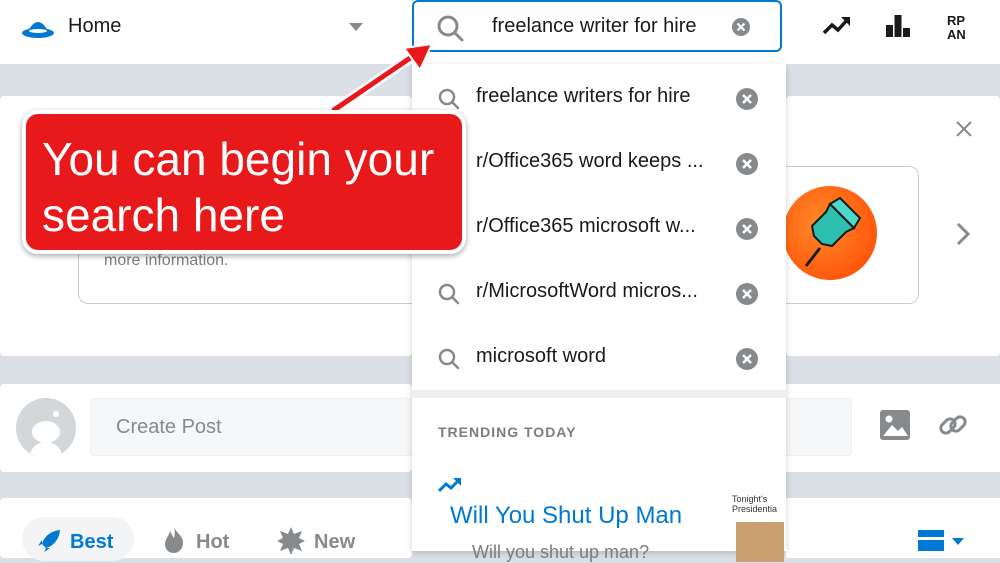 The width and height of the screenshot is (1000, 563). What do you see at coordinates (561, 552) in the screenshot?
I see `trending-subtitle: Will you shut up man?` at bounding box center [561, 552].